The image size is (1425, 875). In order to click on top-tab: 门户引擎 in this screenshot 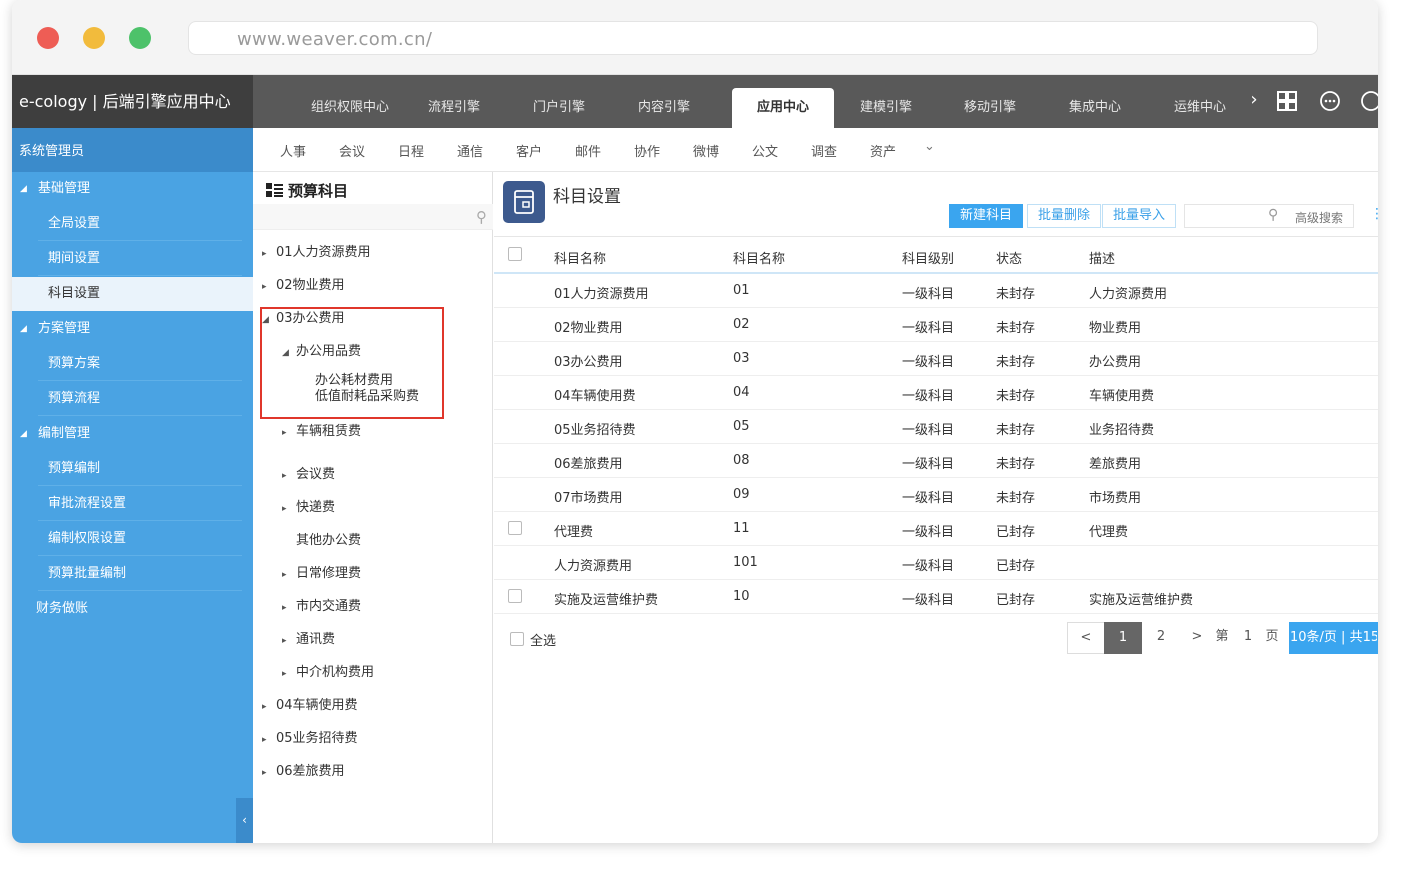, I will do `click(559, 108)`.